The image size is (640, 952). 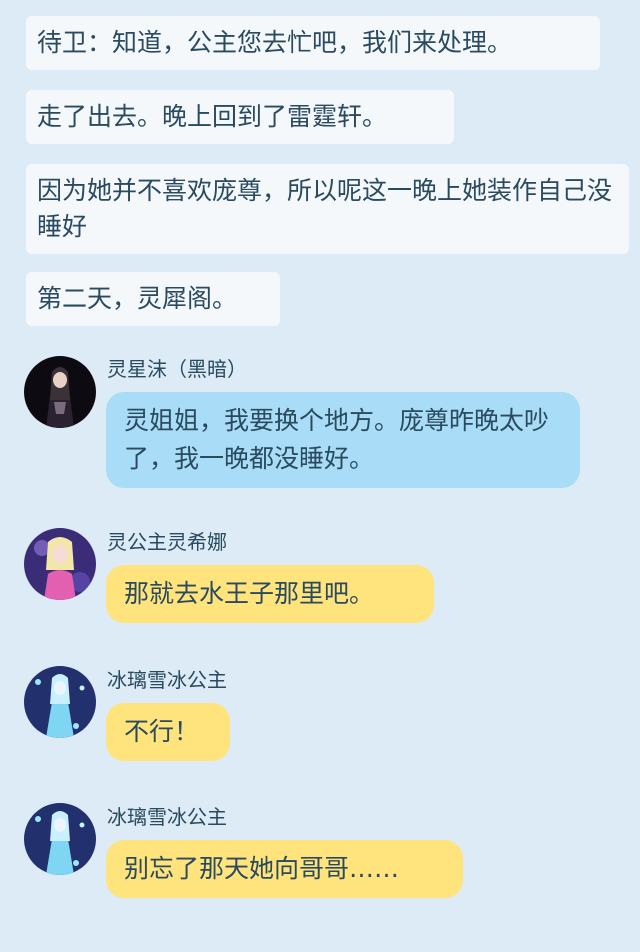 I want to click on message-bubble: 那就去水王子那里吧。, so click(x=270, y=594).